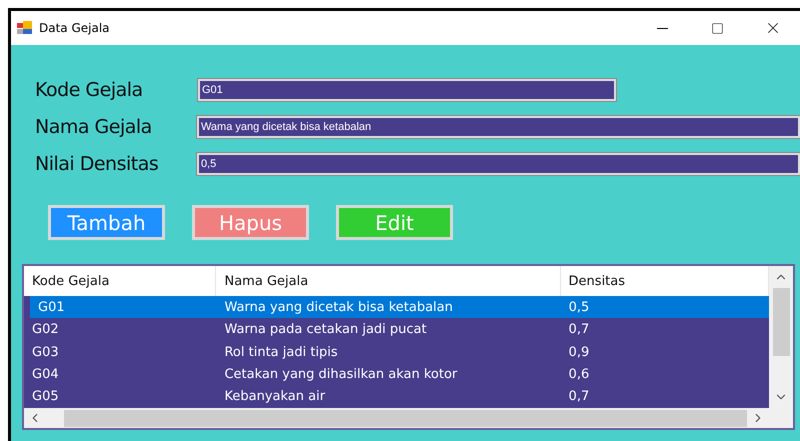 This screenshot has width=800, height=441. I want to click on input-field: Wama yang dicetak bisa ketabalan, so click(498, 127).